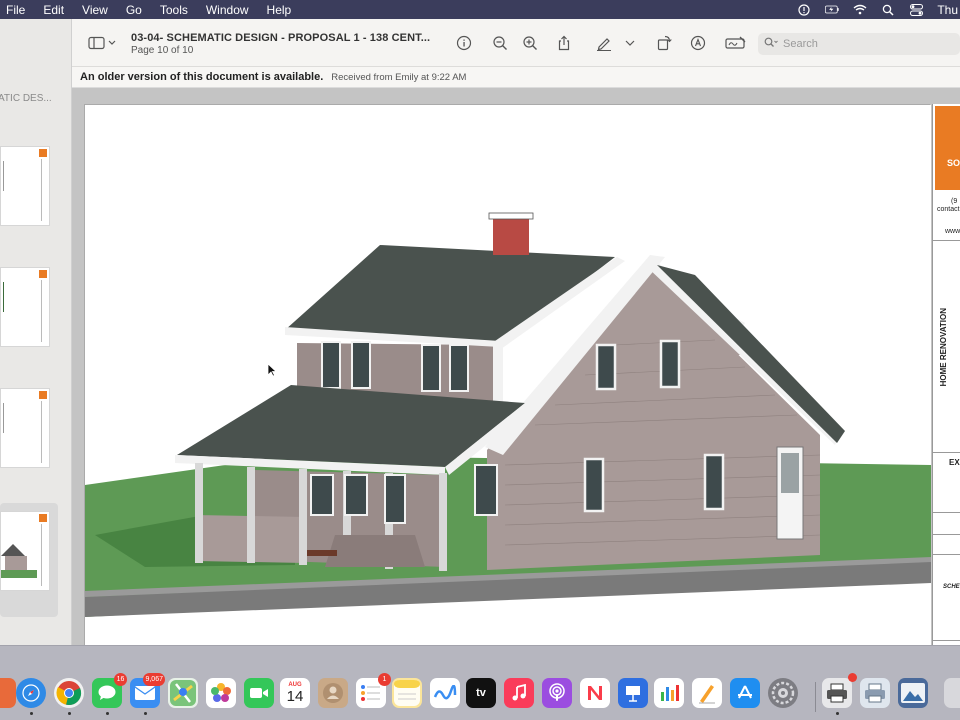 This screenshot has height=720, width=960. I want to click on reminders-icon: 1, so click(373, 690).